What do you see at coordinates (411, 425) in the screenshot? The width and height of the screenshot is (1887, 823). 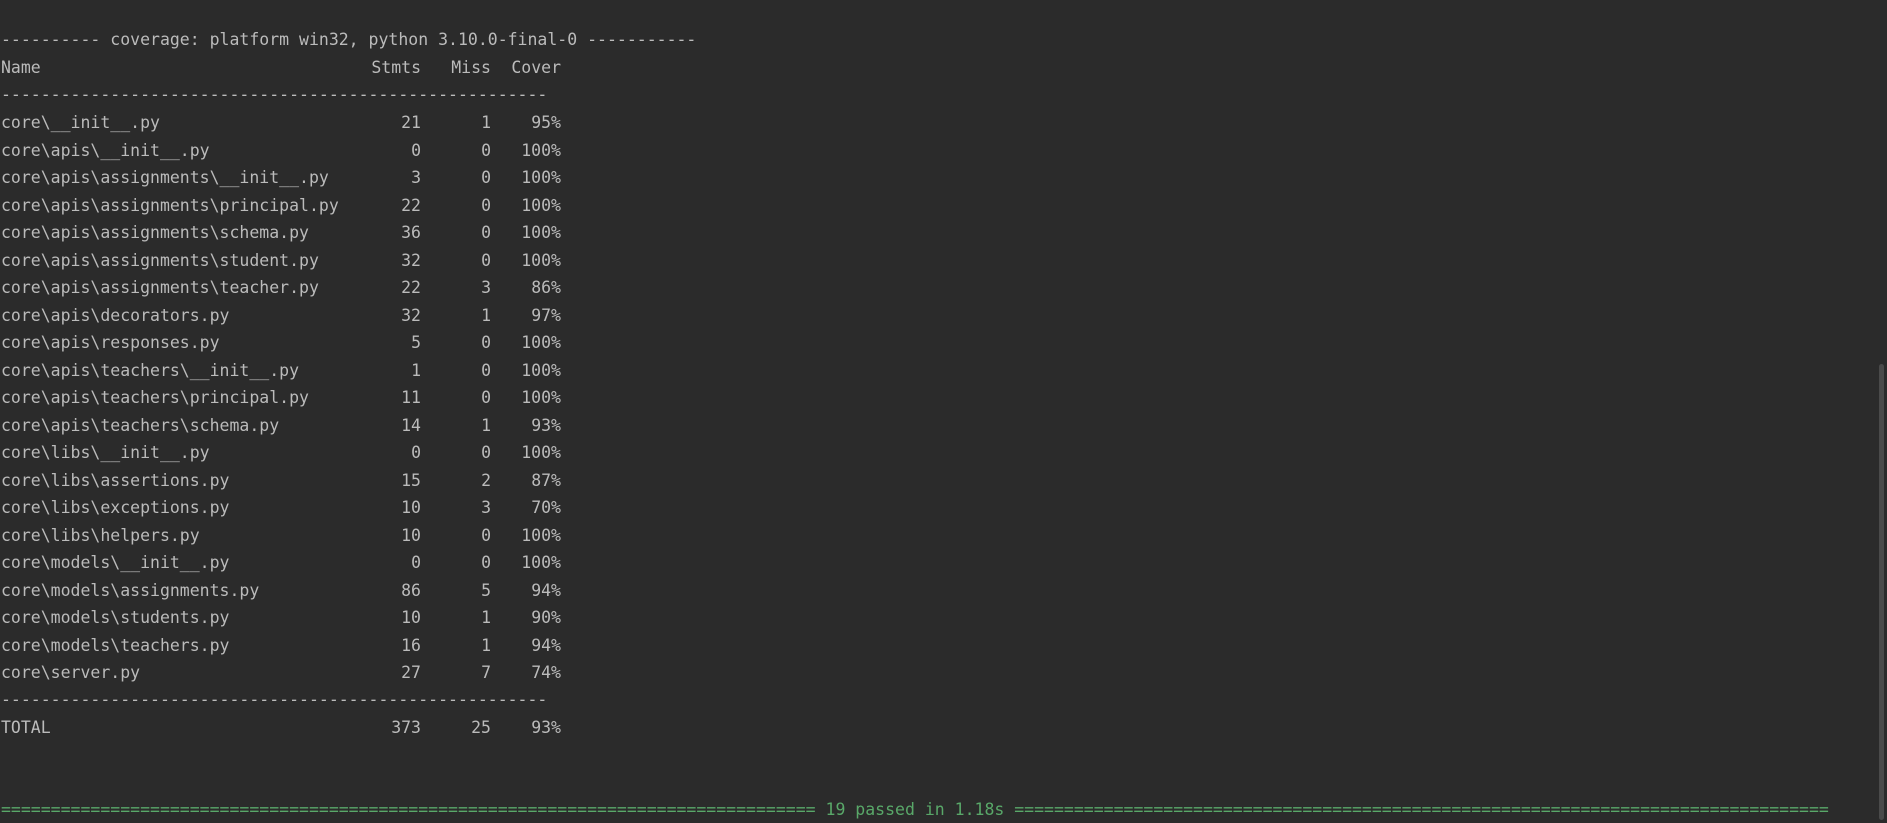 I see `stmts-value: 14` at bounding box center [411, 425].